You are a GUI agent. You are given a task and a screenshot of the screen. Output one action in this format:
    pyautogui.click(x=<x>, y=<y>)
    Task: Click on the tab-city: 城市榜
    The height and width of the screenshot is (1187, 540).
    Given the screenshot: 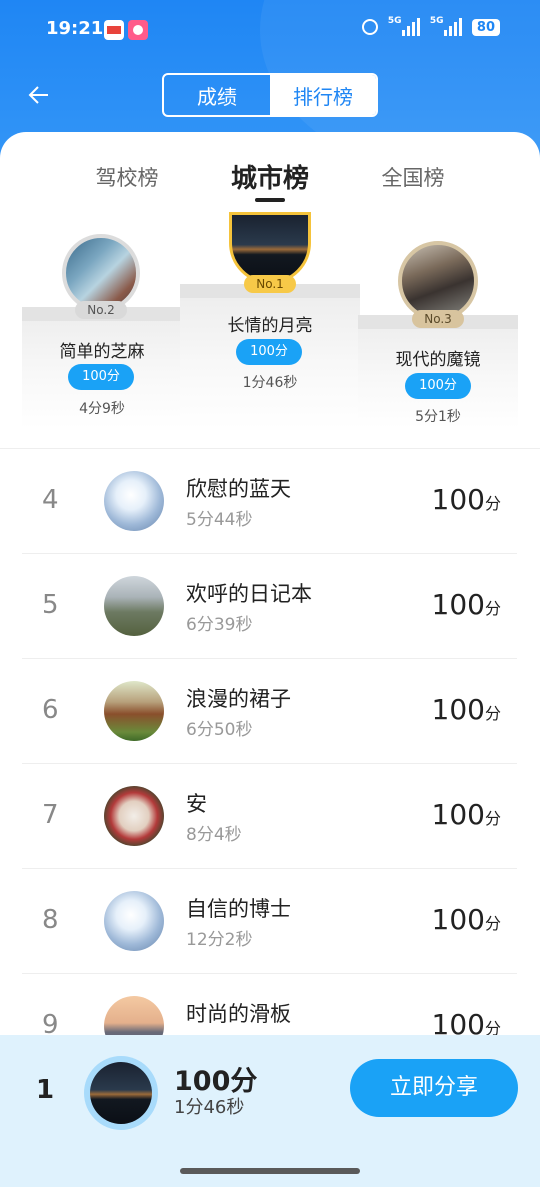 What is the action you would take?
    pyautogui.click(x=270, y=176)
    